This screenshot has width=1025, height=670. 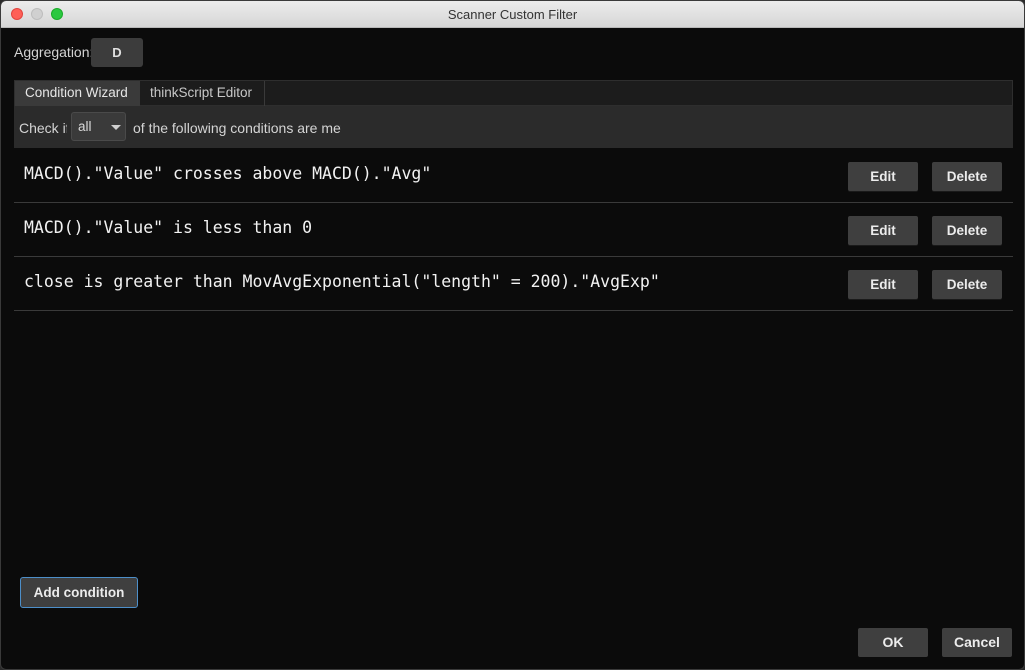 I want to click on match-mode-select: all, so click(x=98, y=126).